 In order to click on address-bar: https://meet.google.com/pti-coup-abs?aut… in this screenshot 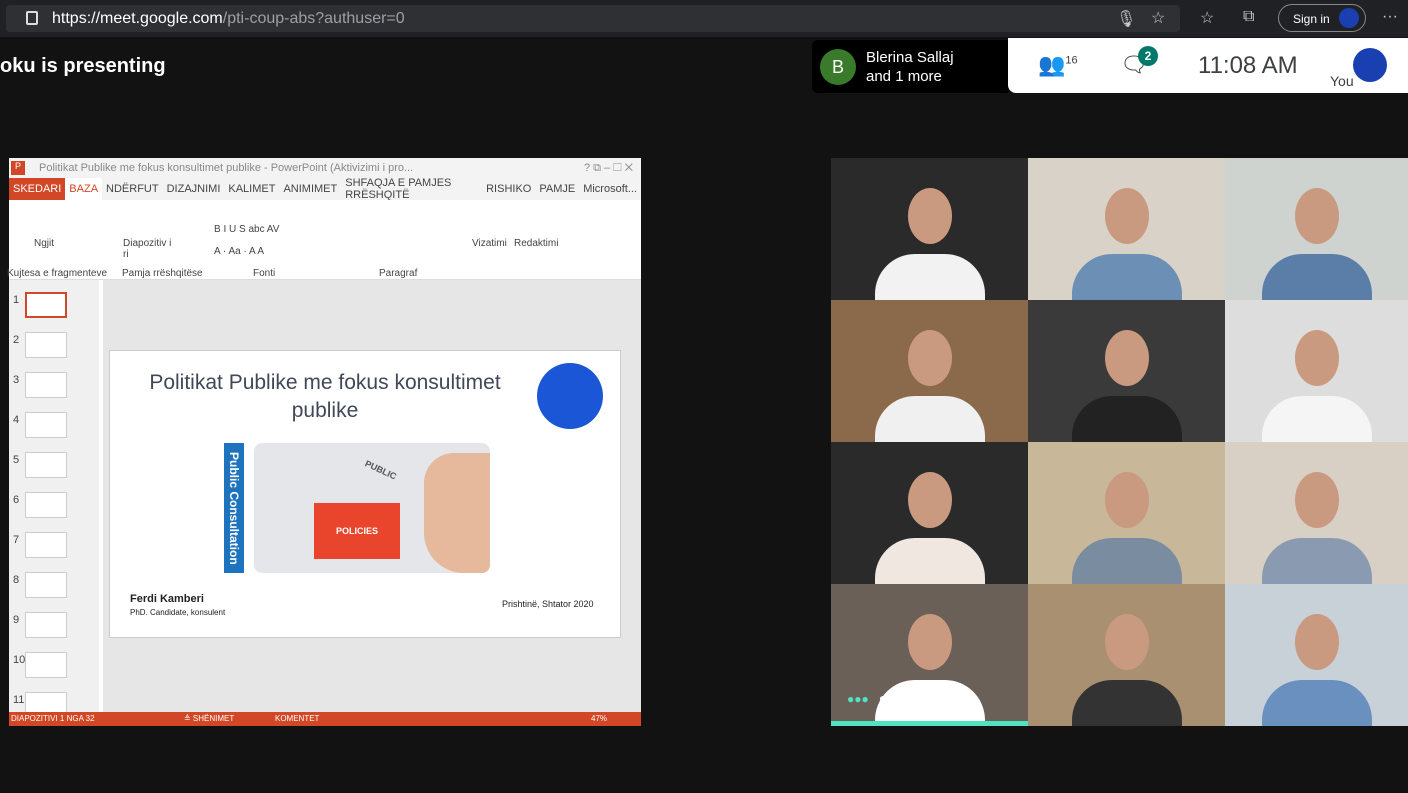, I will do `click(593, 18)`.